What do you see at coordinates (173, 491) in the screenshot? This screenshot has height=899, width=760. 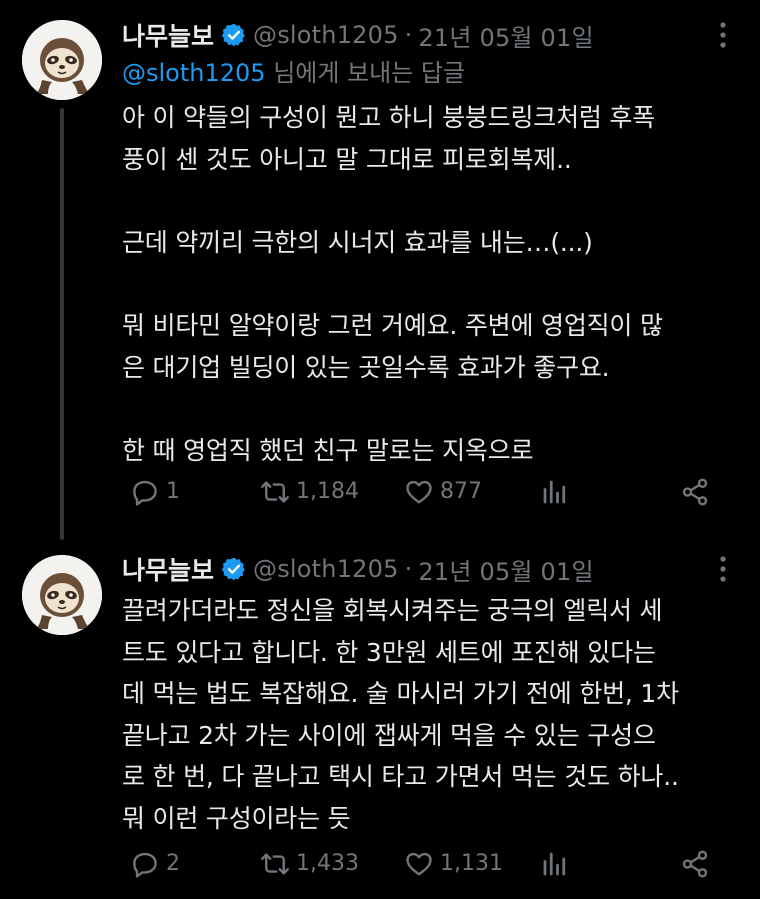 I see `reply-count: 1` at bounding box center [173, 491].